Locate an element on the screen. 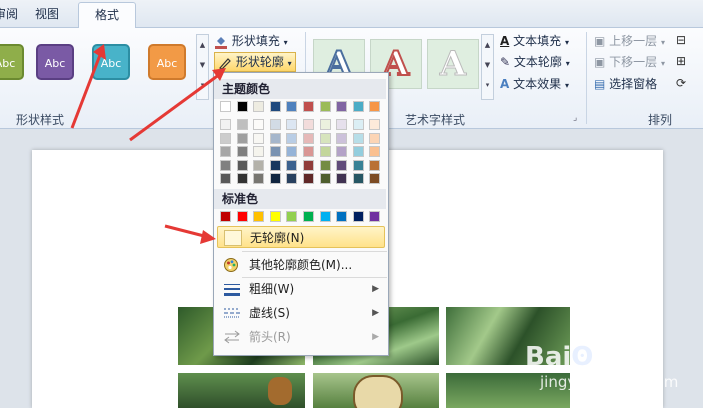 The image size is (703, 408). shape-style-thumb-green: Abc is located at coordinates (12, 62).